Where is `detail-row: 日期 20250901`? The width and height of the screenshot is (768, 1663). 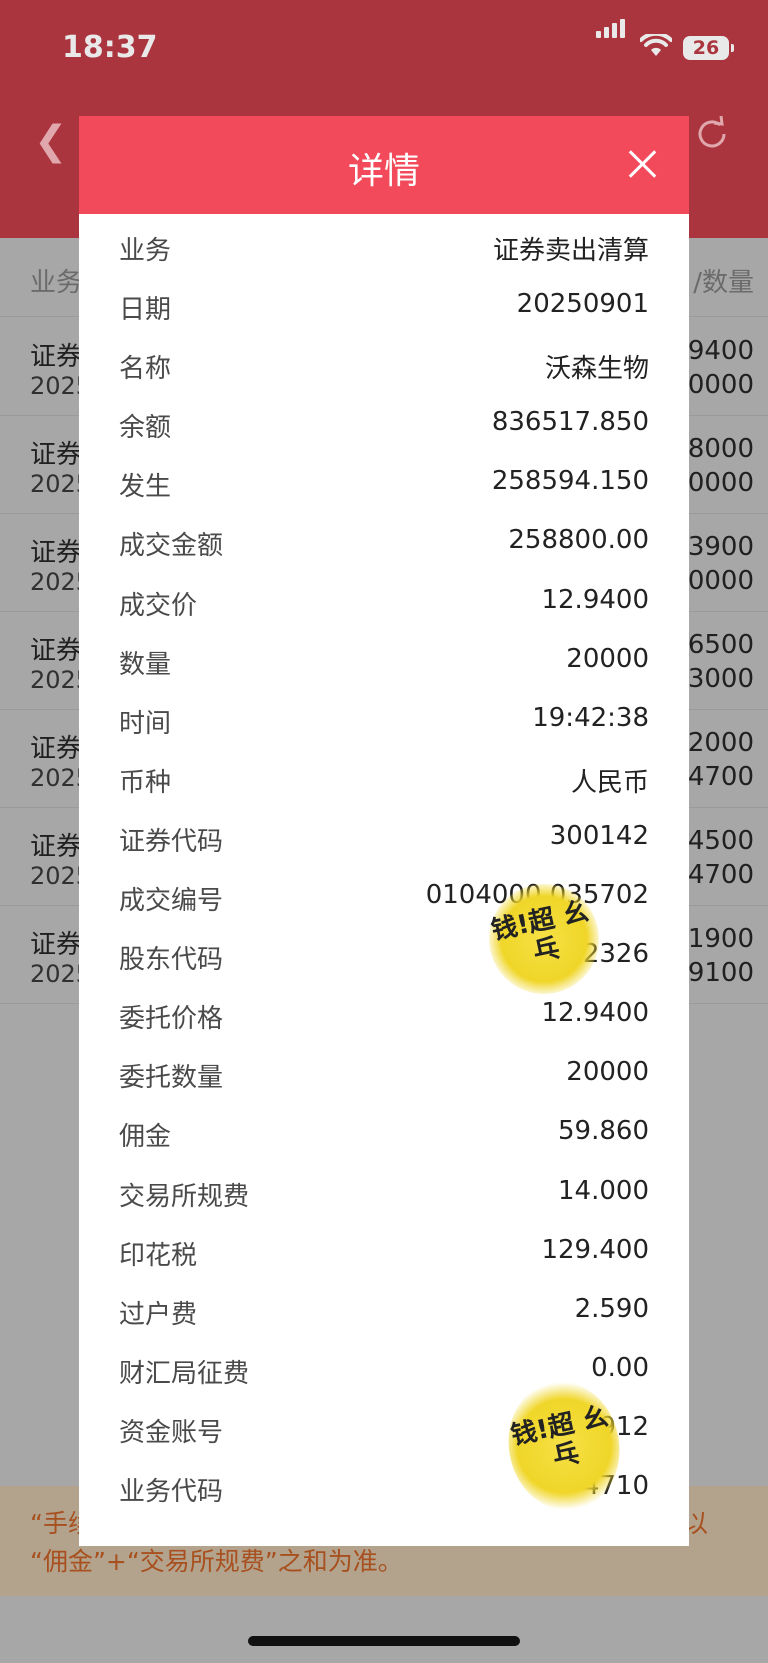 detail-row: 日期 20250901 is located at coordinates (384, 302).